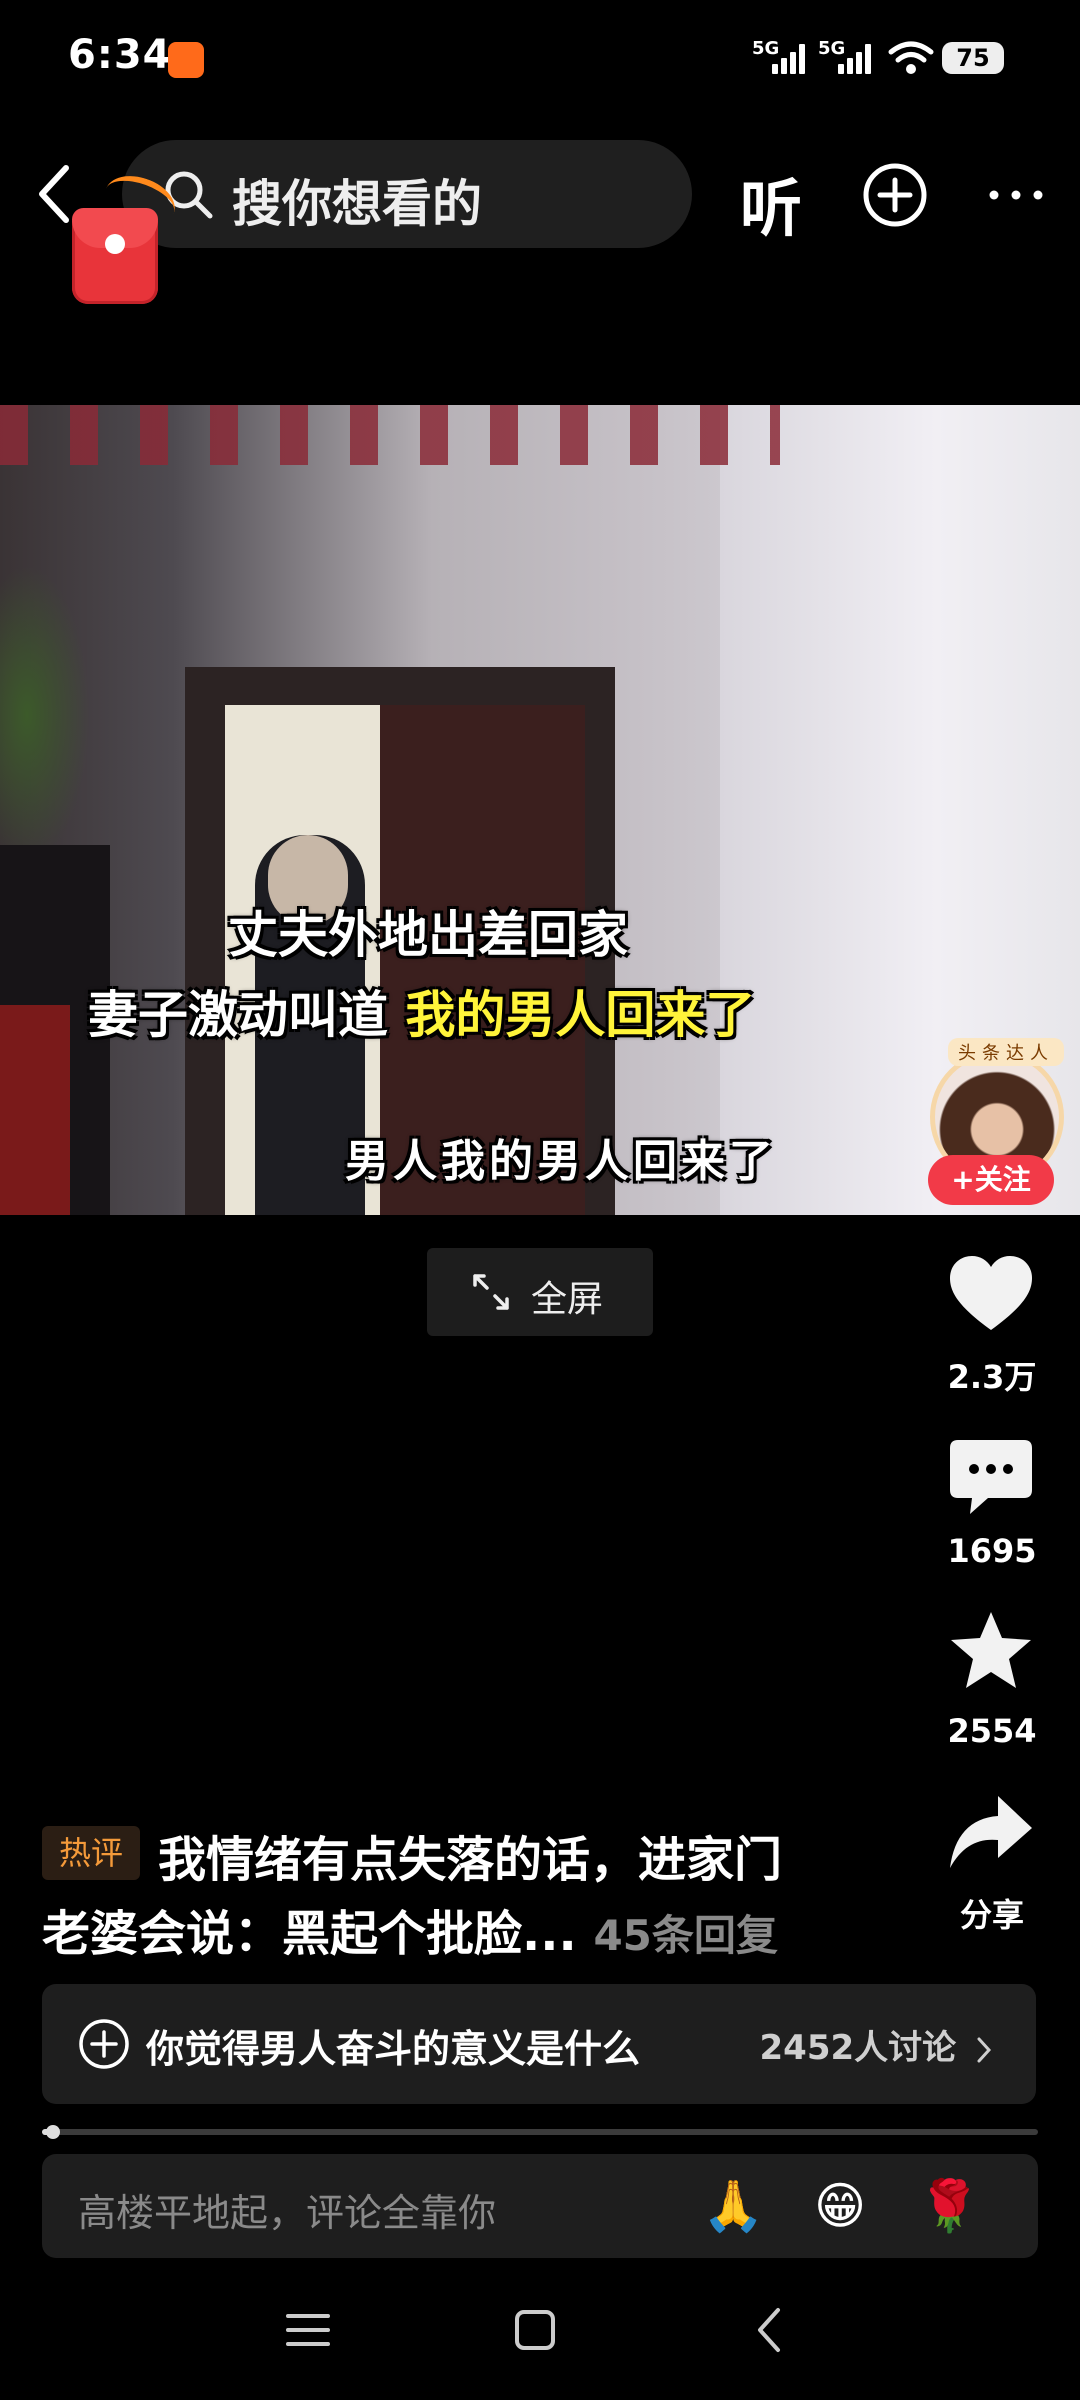 This screenshot has height=2400, width=1080. I want to click on topic-count: 2452人讨论, so click(877, 2044).